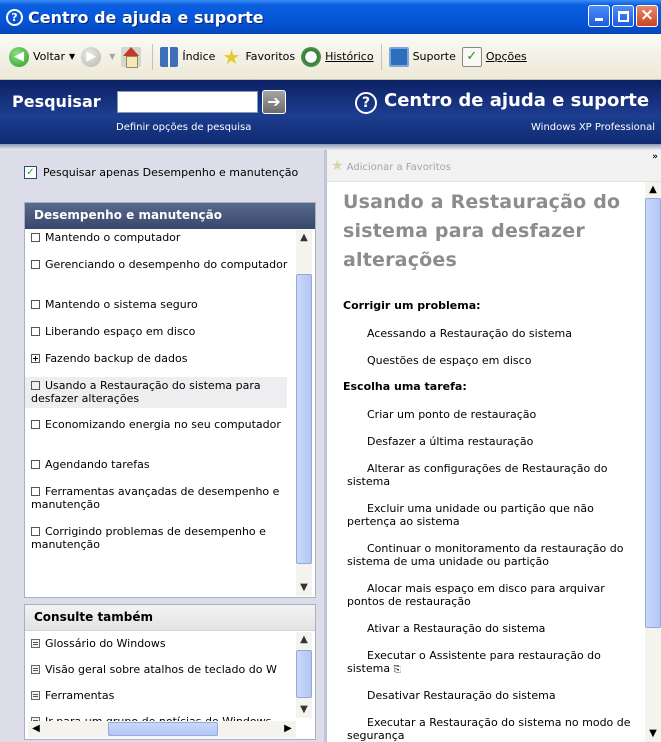  What do you see at coordinates (623, 16) in the screenshot?
I see `maximize-button` at bounding box center [623, 16].